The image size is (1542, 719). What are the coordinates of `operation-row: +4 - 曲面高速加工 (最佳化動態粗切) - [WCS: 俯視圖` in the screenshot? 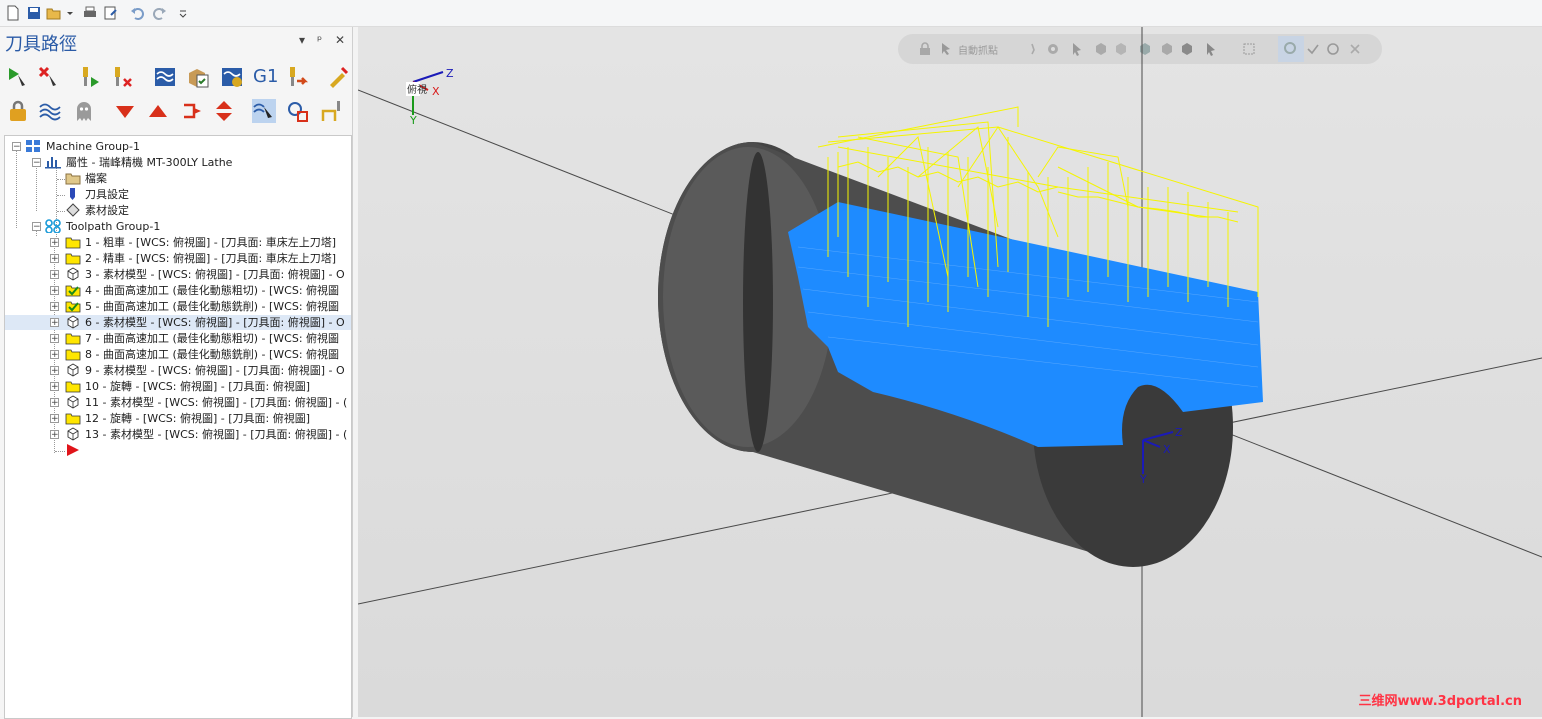 It's located at (178, 290).